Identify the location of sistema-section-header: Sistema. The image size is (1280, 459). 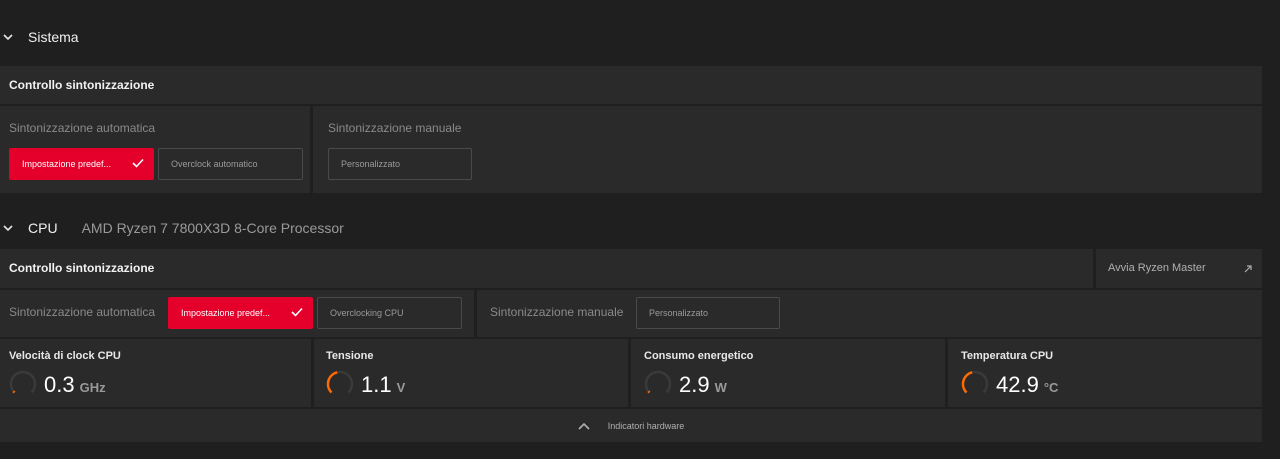
(39, 37).